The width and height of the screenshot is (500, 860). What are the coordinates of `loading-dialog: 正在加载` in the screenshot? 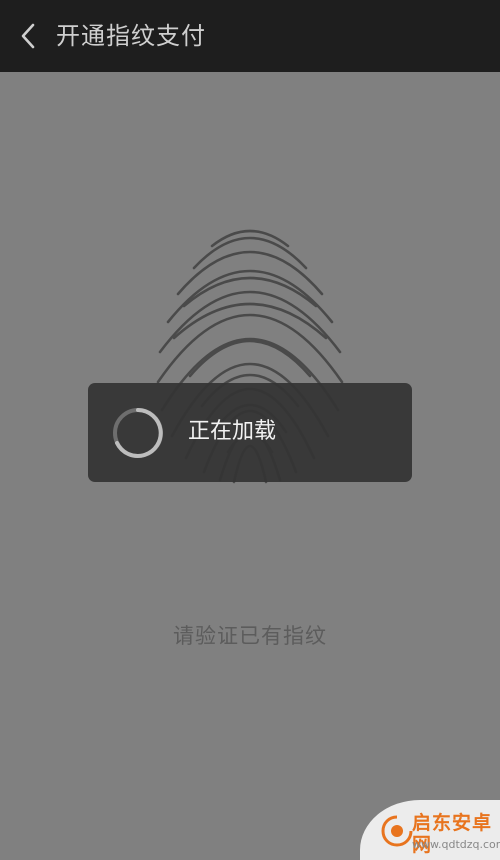 It's located at (250, 432).